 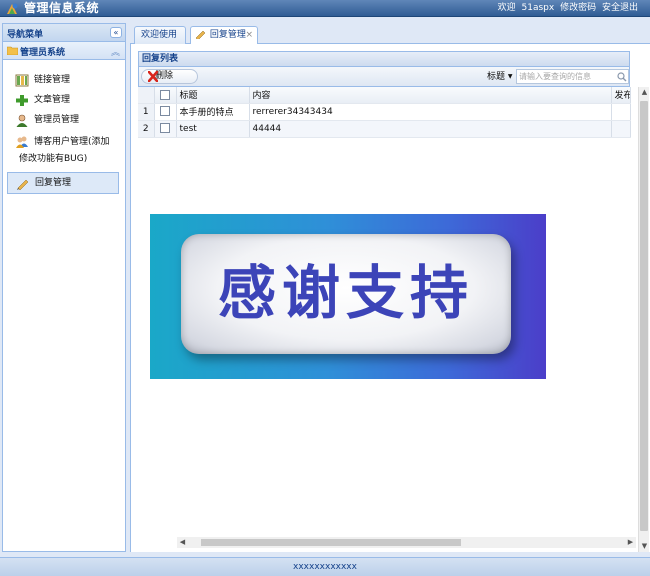 I want to click on nav-list: 链接管理 文章管理 管理员管理 博客用户管理(添加修改功能有BUG) 回复管理, so click(x=64, y=127).